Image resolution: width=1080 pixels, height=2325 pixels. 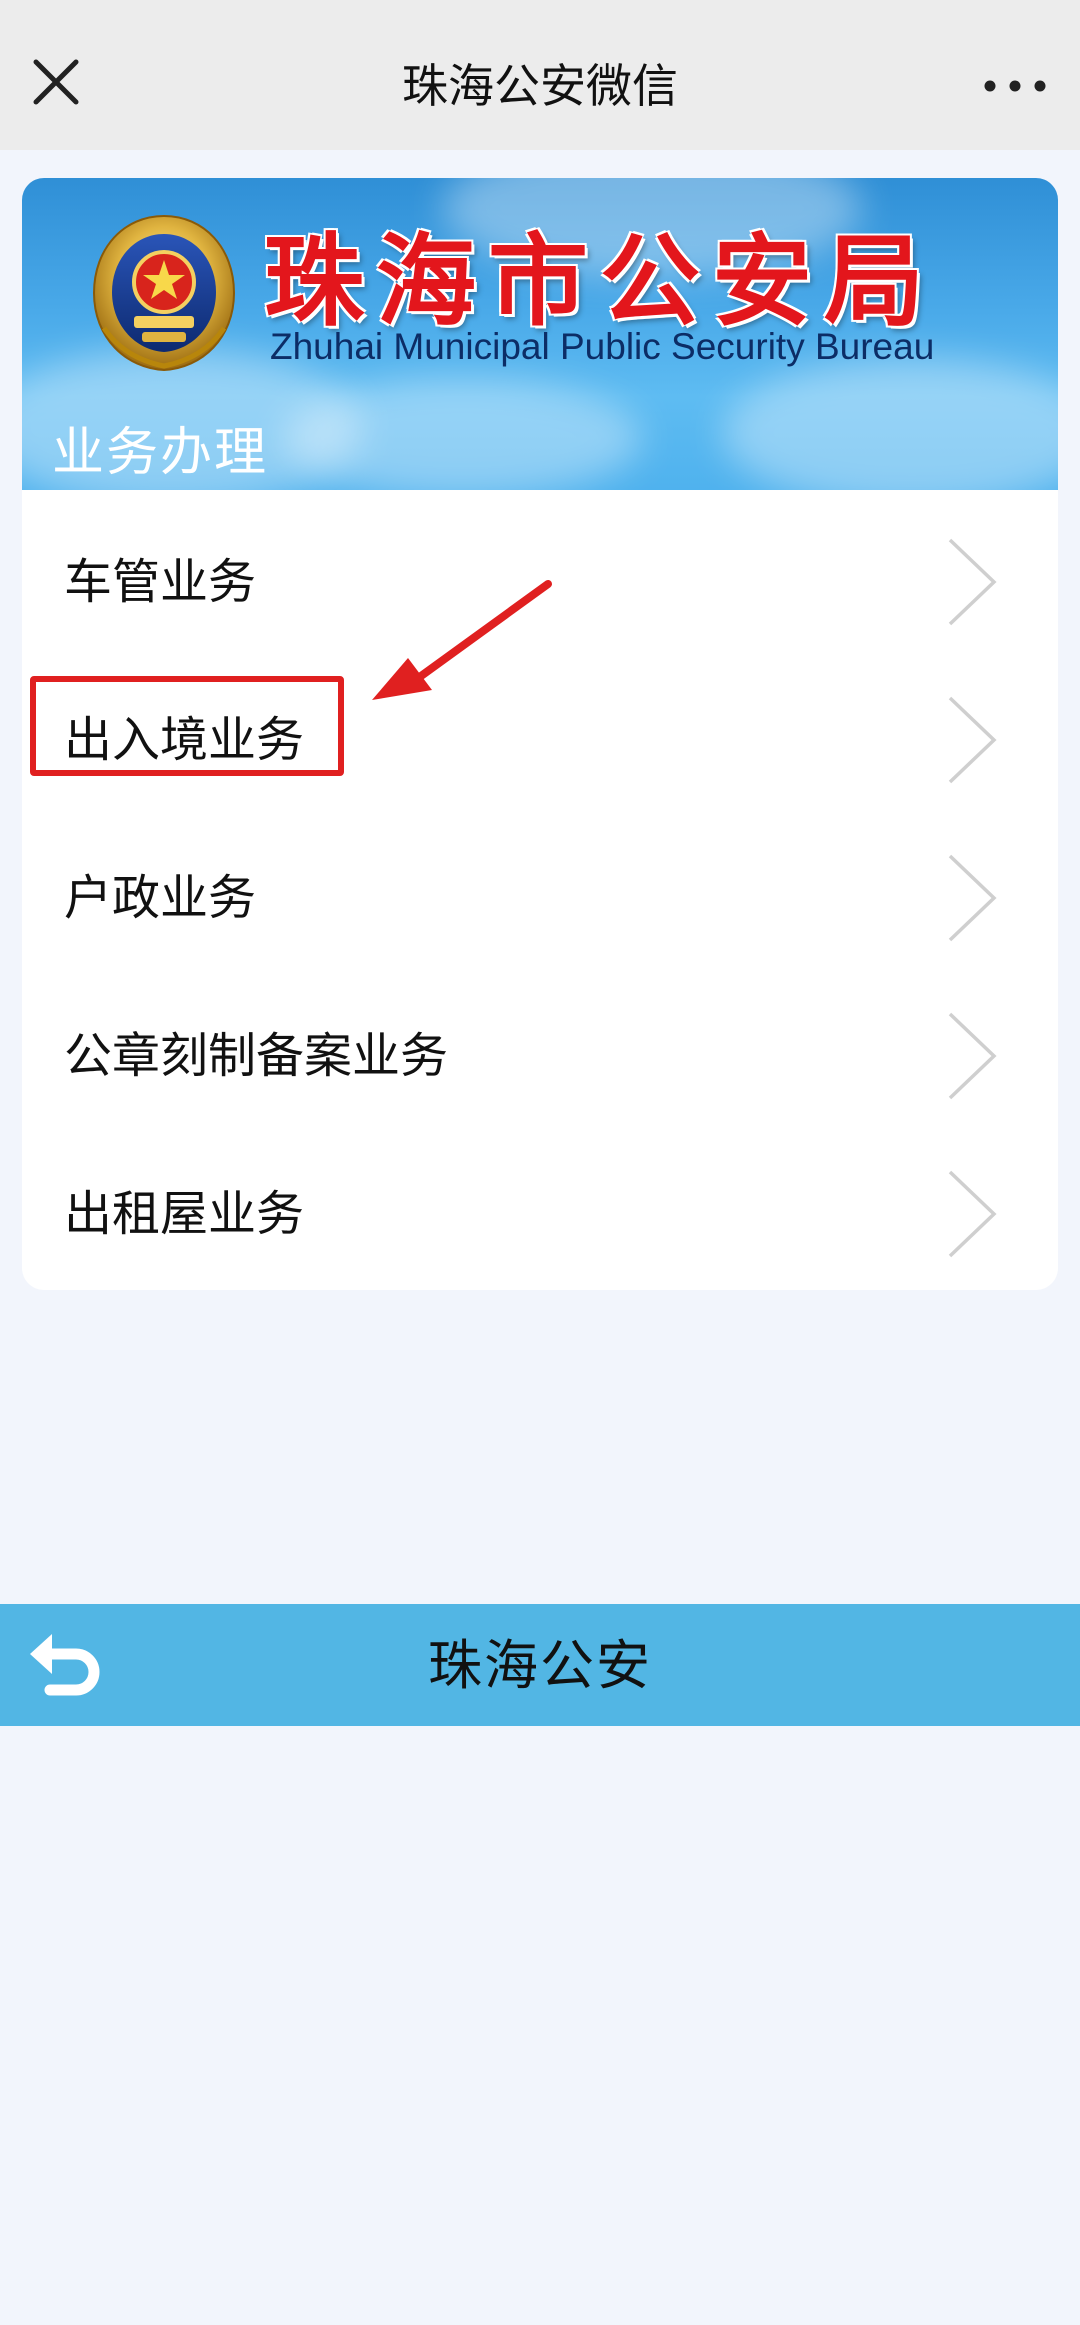 What do you see at coordinates (540, 727) in the screenshot?
I see `menu-item-exit-entry: 出入境业务` at bounding box center [540, 727].